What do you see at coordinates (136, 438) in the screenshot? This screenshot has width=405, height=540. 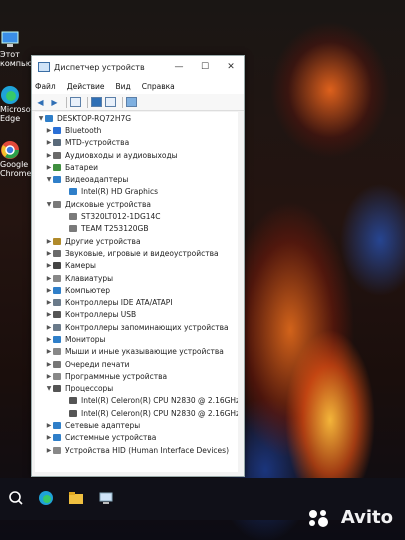 I see `tree-category: ▶ Системные устройства` at bounding box center [136, 438].